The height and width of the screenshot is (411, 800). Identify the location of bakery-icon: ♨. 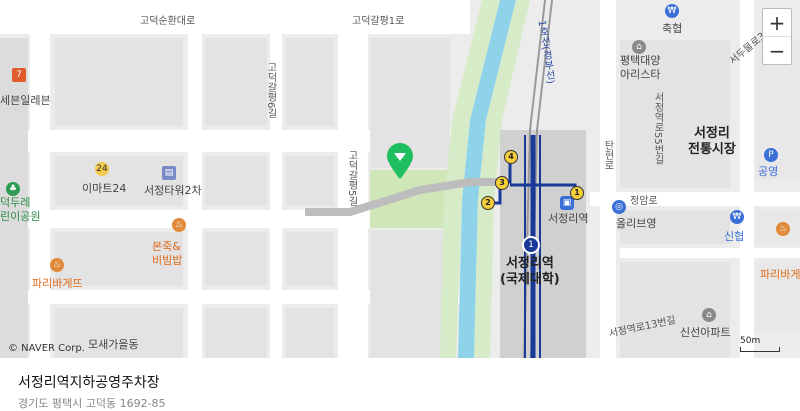
(783, 229).